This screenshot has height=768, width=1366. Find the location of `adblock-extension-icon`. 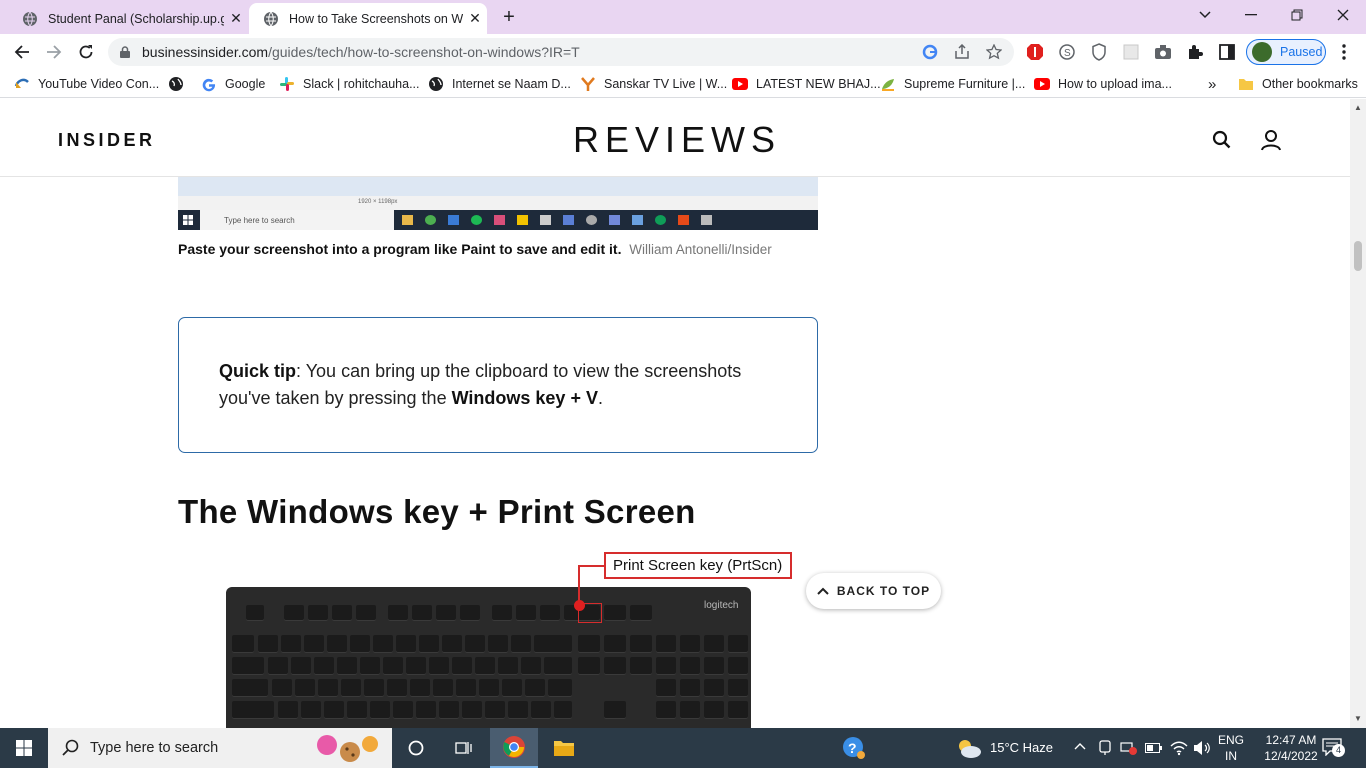

adblock-extension-icon is located at coordinates (1035, 52).